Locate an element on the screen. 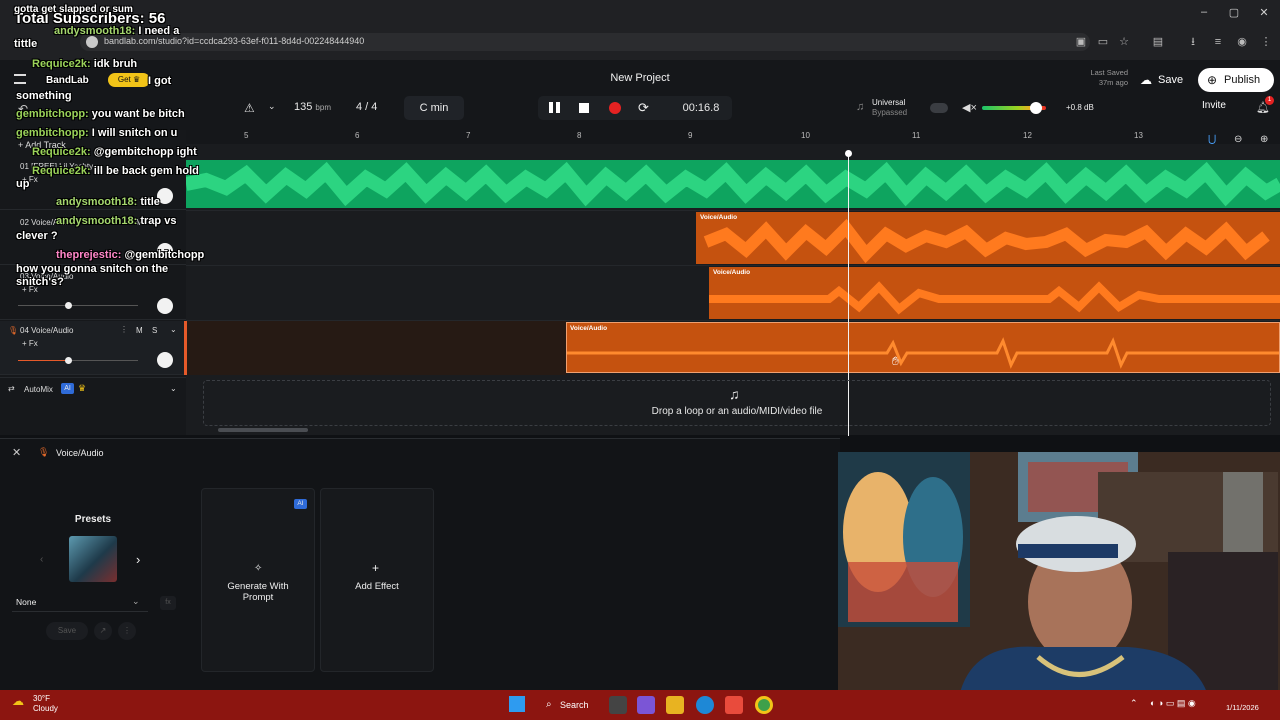 The width and height of the screenshot is (1280, 720). pause-icon-bar is located at coordinates (558, 107).